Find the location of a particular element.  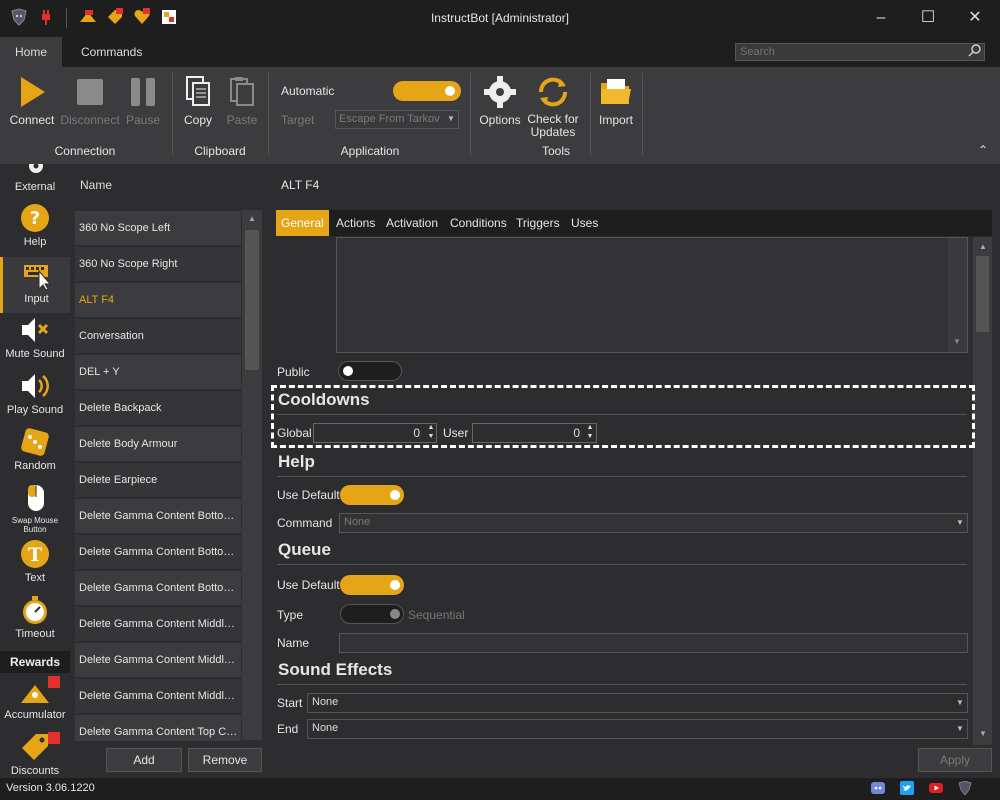

heart-icon is located at coordinates (142, 17).